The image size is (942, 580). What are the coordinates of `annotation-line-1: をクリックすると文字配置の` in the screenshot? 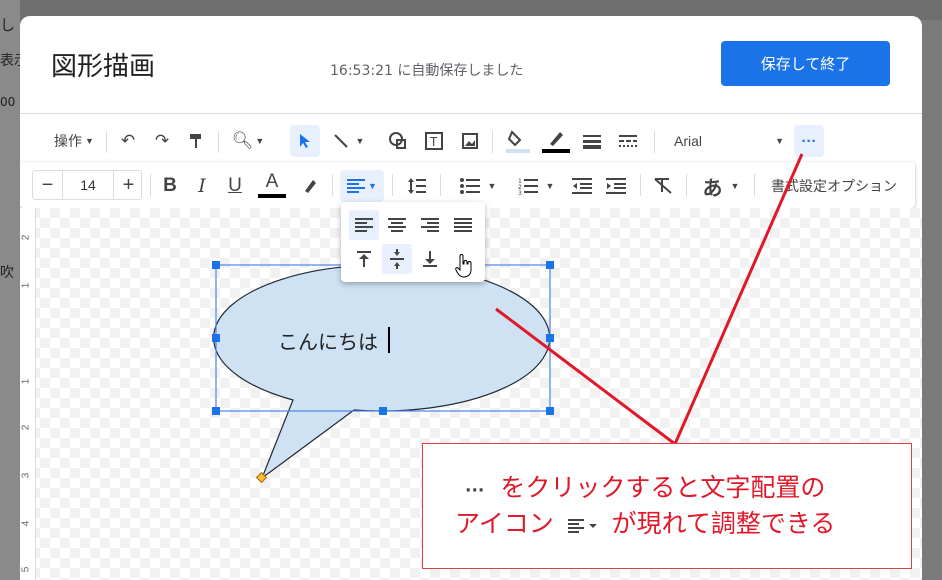 It's located at (663, 487).